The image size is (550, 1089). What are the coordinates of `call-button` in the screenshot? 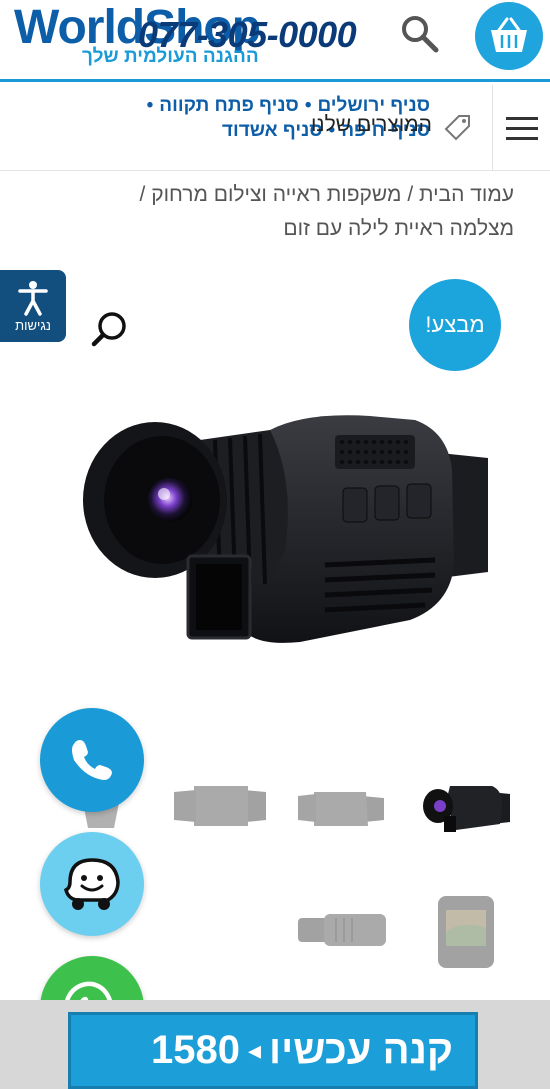 It's located at (92, 760).